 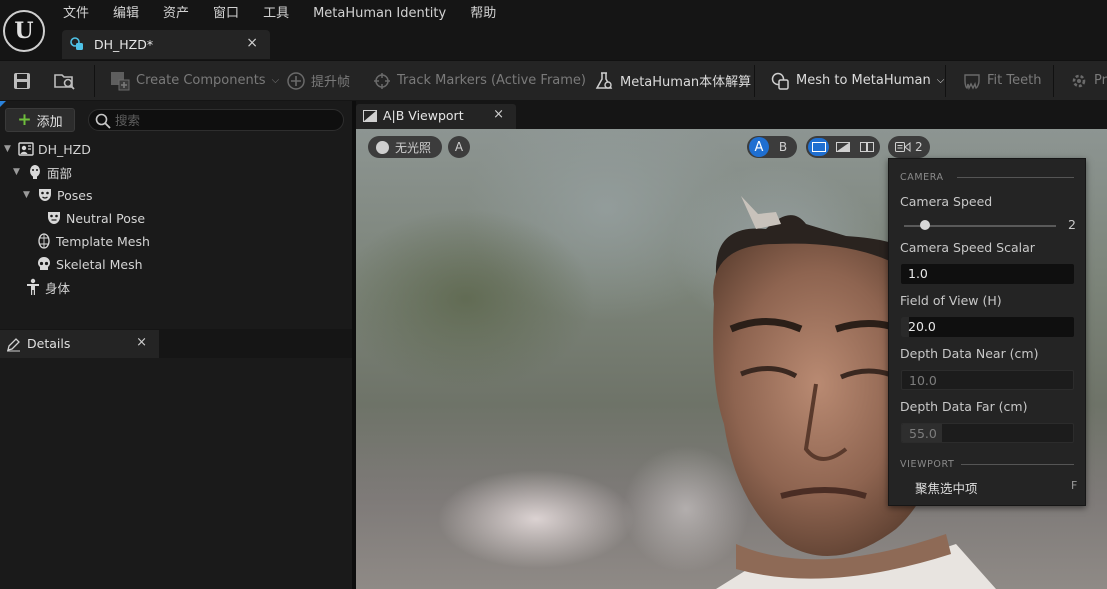 I want to click on document-tab: DH_HZD* ×, so click(x=166, y=44).